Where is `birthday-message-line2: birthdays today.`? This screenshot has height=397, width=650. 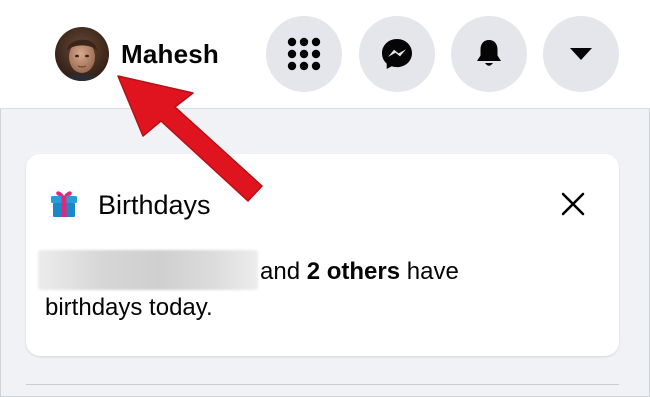 birthday-message-line2: birthdays today. is located at coordinates (129, 307).